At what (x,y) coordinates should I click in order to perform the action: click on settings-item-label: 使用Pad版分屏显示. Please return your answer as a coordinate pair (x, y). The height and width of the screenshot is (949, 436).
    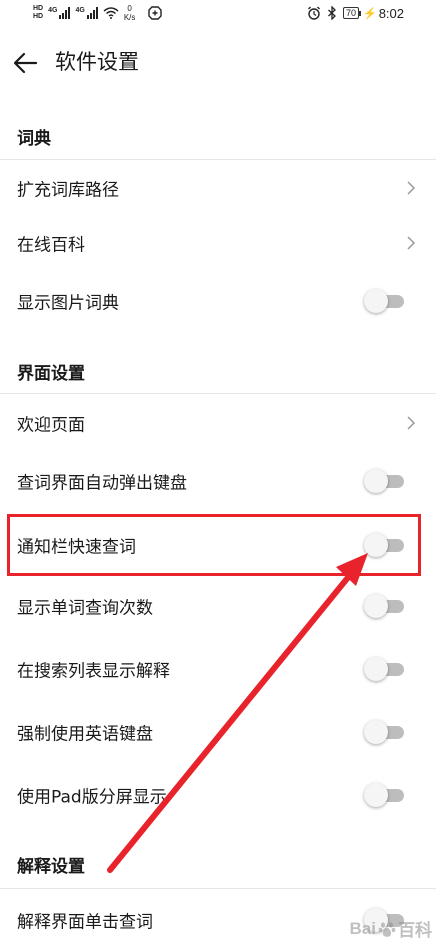
    Looking at the image, I should click on (92, 797).